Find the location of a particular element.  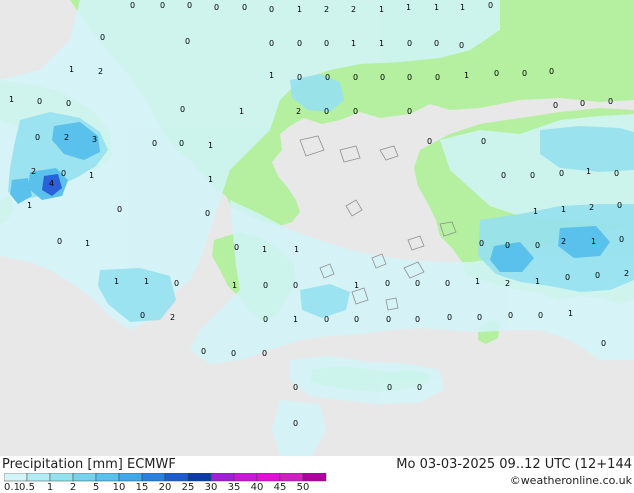

scale-label: 45 is located at coordinates (280, 487).